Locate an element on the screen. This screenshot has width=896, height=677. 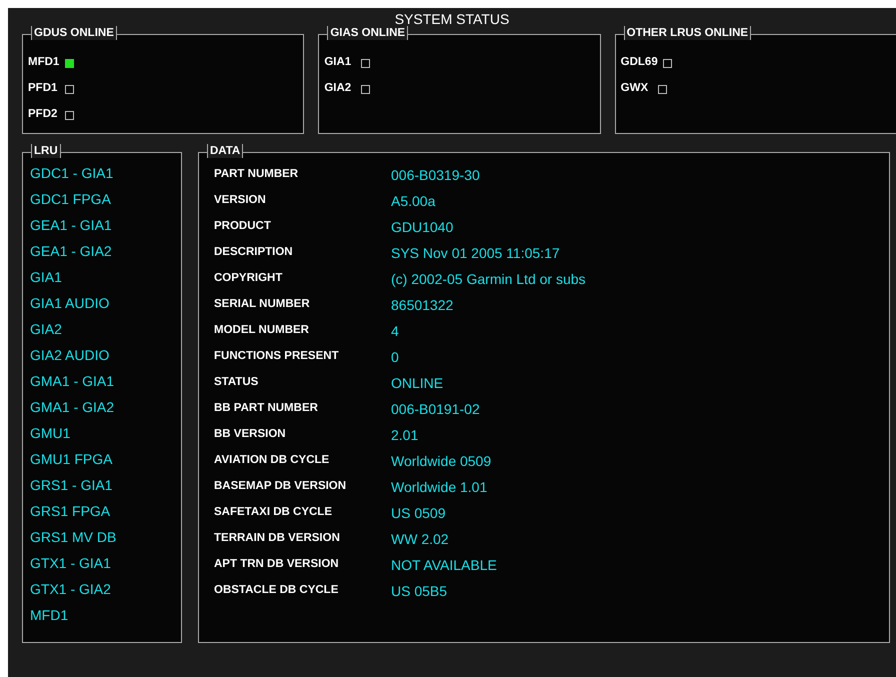
unit-label: GIA2 is located at coordinates (338, 88).